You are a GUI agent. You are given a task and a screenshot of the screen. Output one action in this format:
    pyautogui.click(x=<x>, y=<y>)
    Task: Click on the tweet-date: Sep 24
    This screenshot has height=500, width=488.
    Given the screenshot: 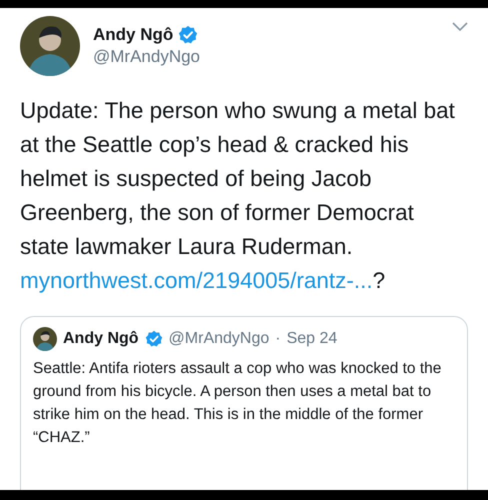 What is the action you would take?
    pyautogui.click(x=312, y=339)
    